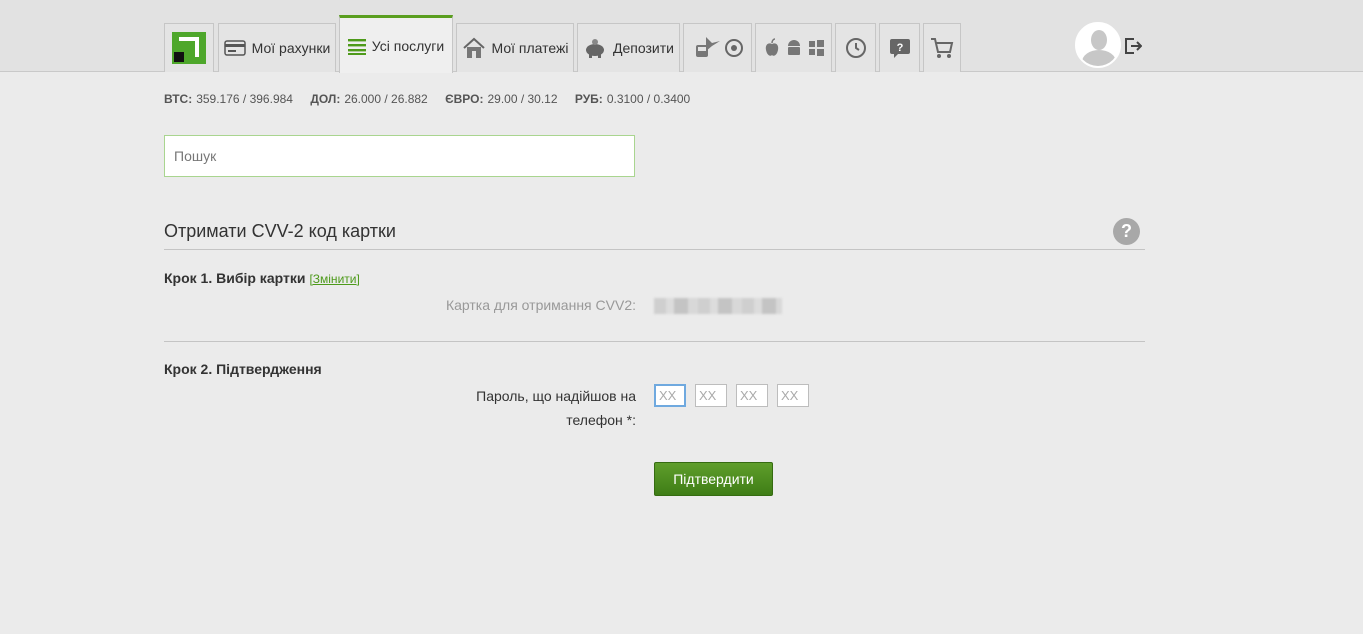 The width and height of the screenshot is (1363, 634). I want to click on piggy-bank-icon, so click(595, 48).